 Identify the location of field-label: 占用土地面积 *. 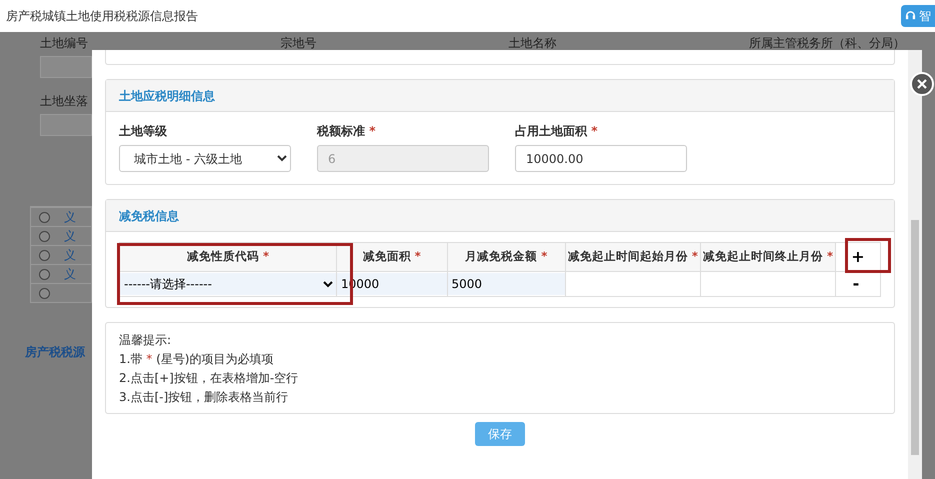
(556, 131).